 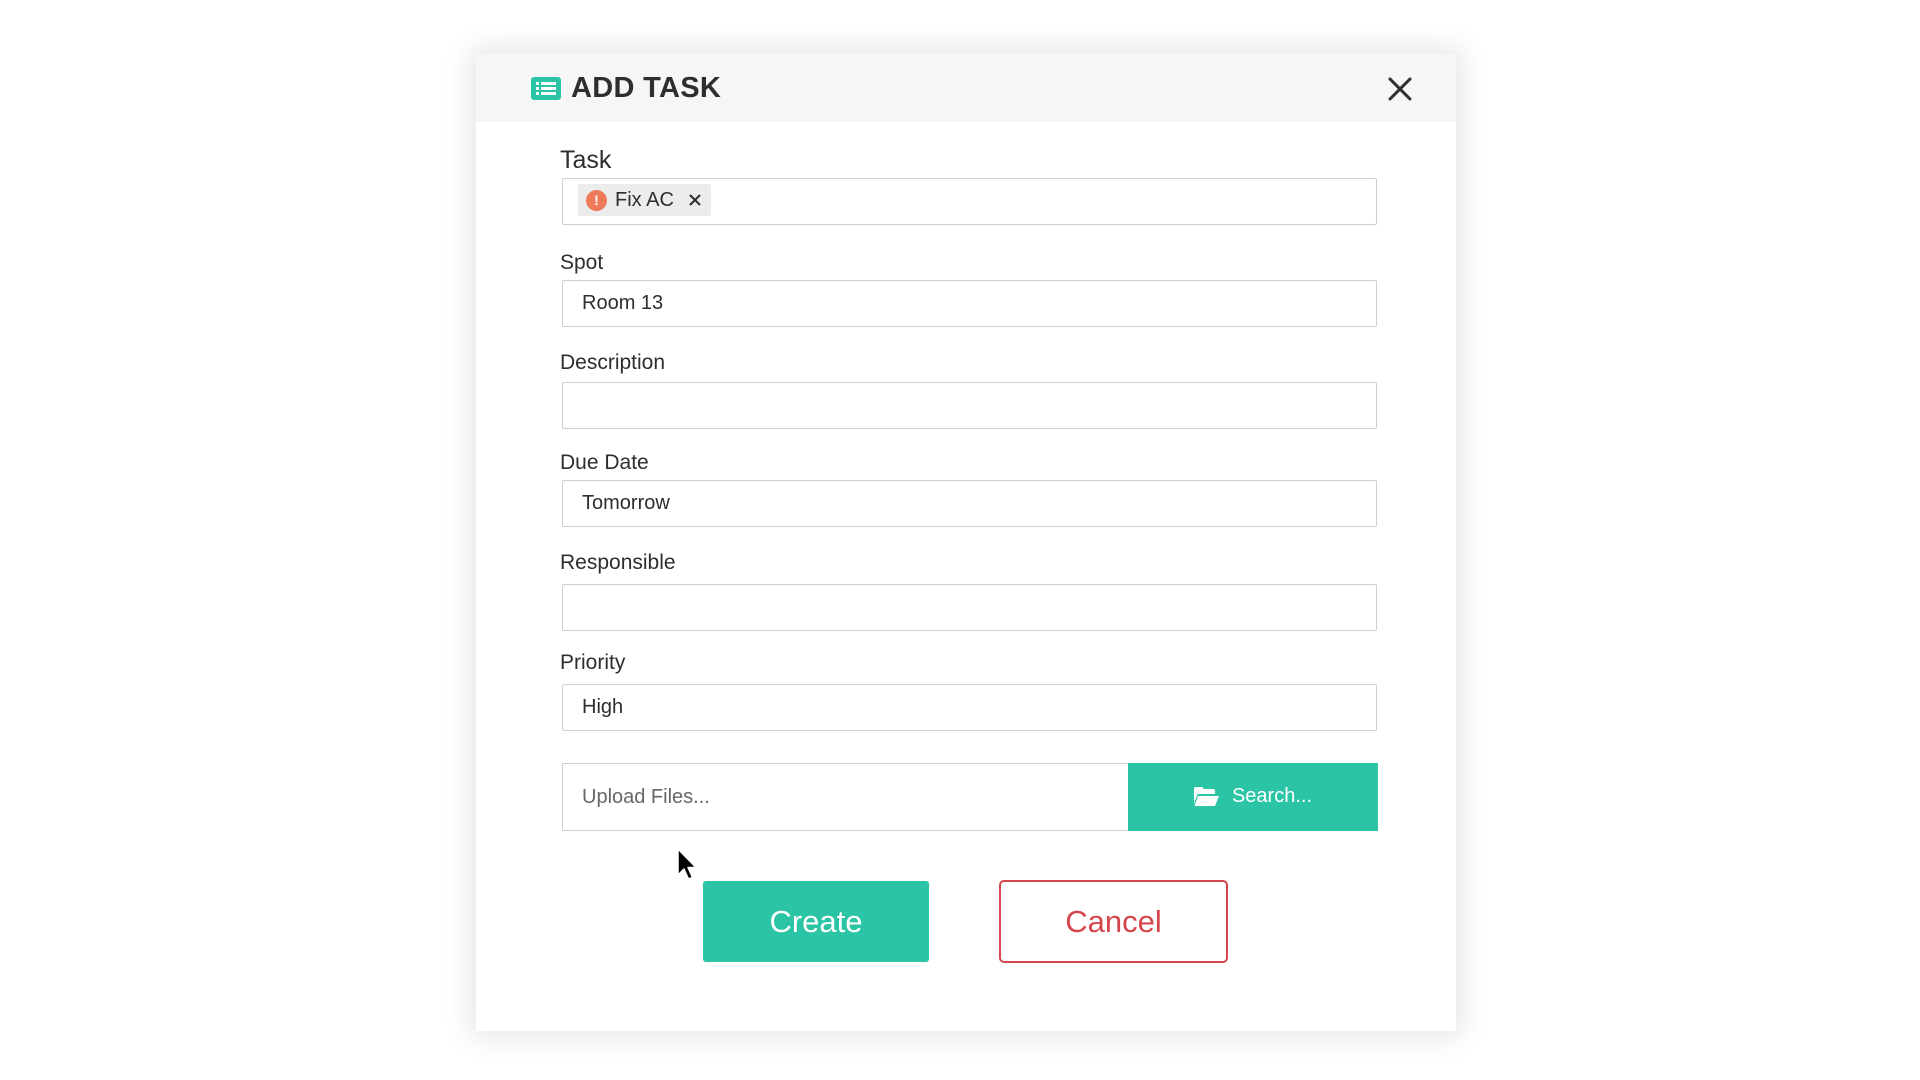 I want to click on spot-field, so click(x=969, y=303).